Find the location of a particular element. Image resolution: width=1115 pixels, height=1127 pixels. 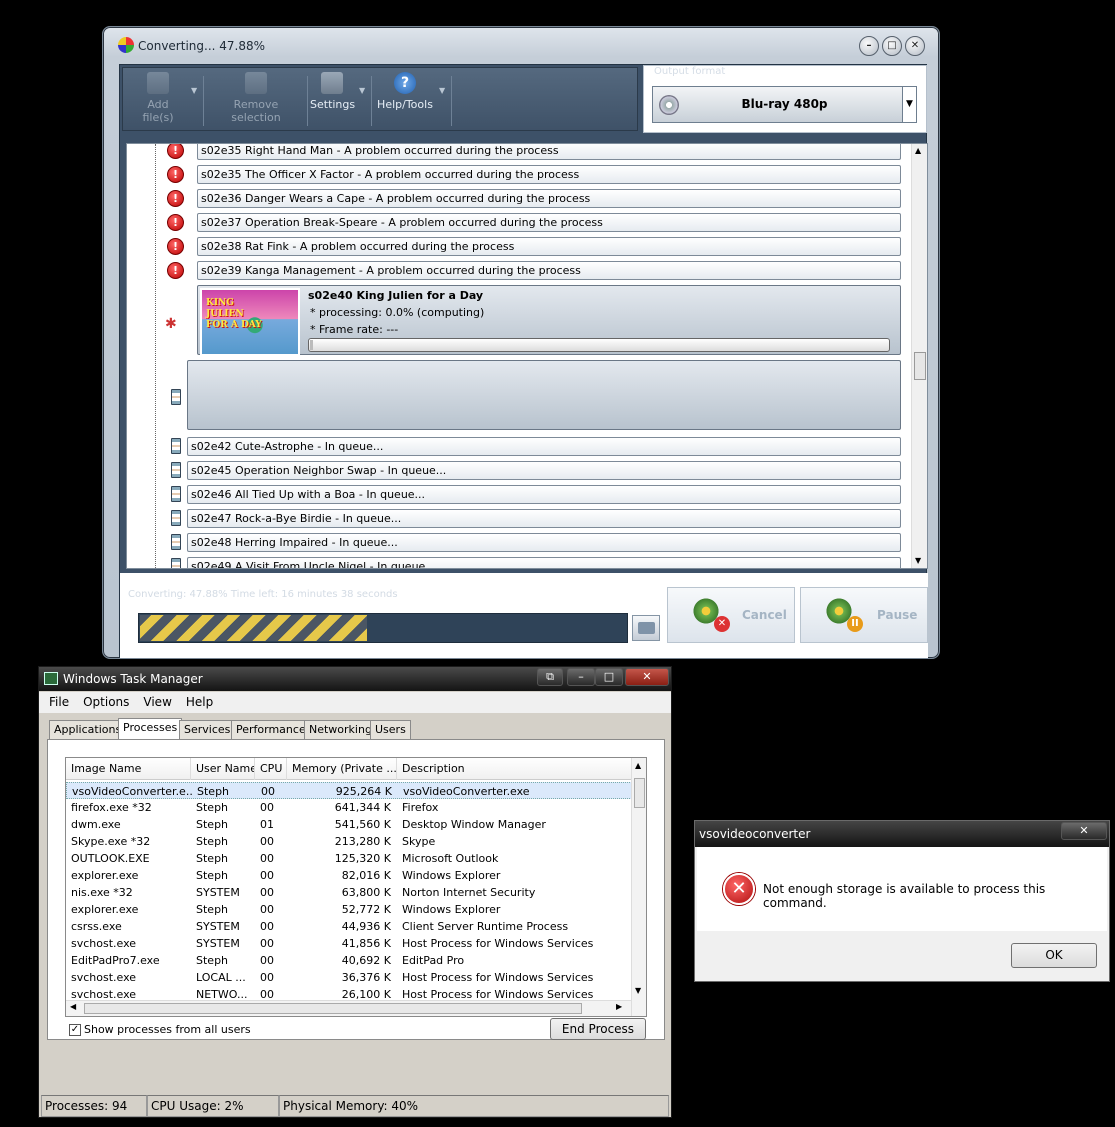

menu-item-options: Options is located at coordinates (106, 702).